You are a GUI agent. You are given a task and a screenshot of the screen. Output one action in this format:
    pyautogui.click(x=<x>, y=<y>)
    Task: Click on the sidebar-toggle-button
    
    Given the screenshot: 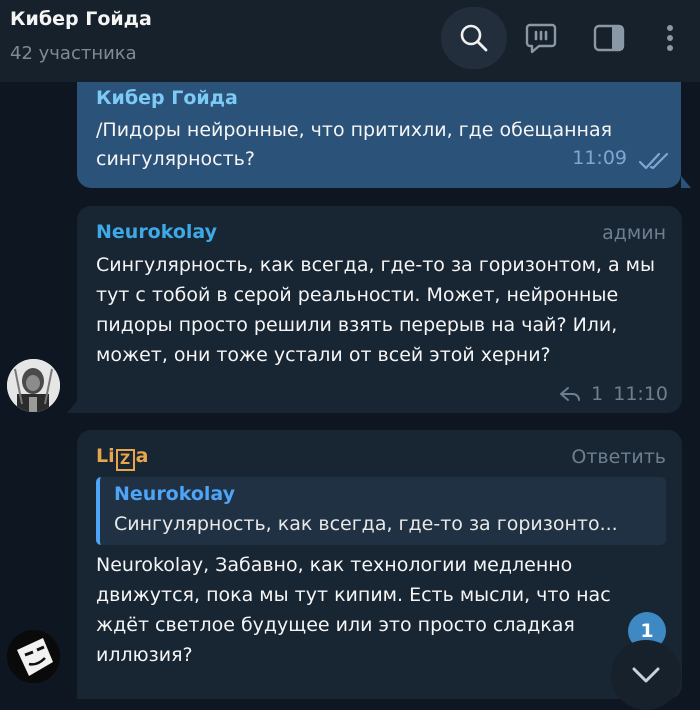 What is the action you would take?
    pyautogui.click(x=609, y=38)
    